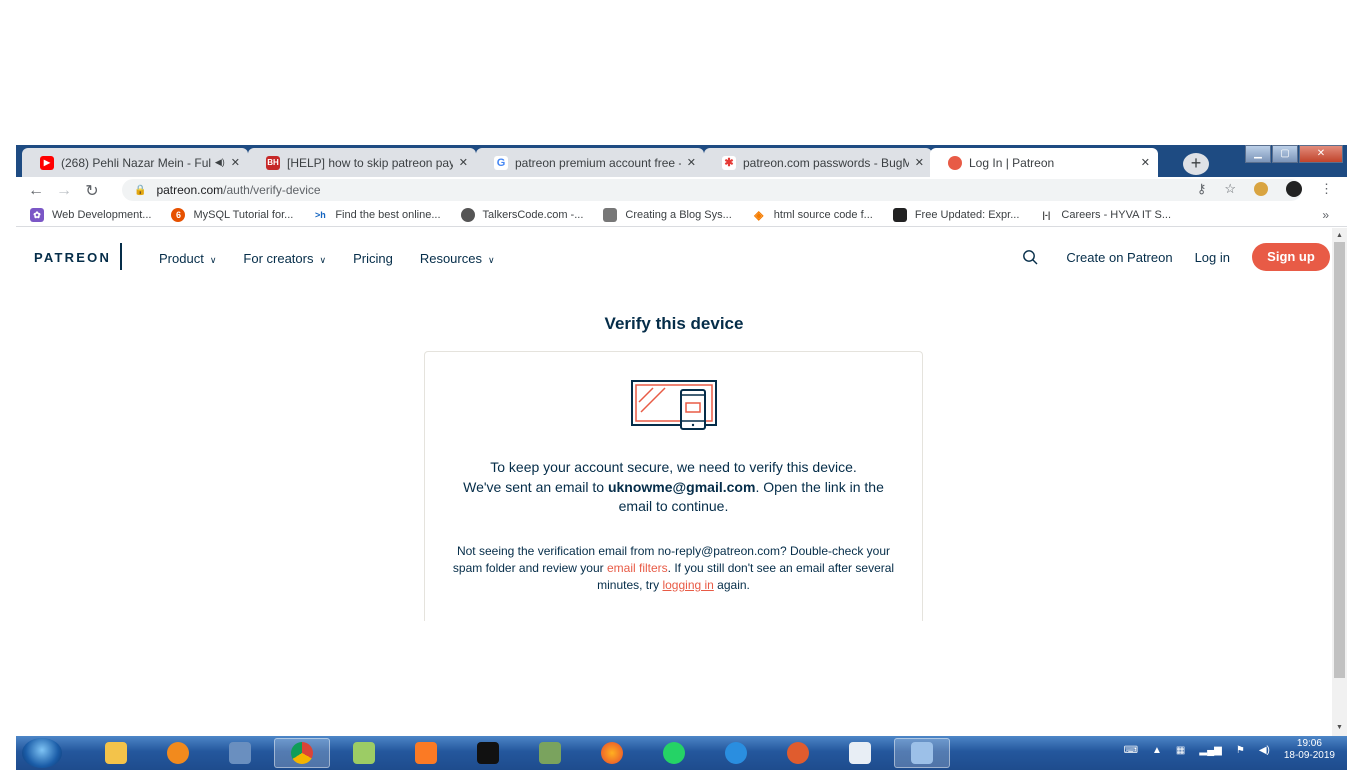  What do you see at coordinates (1196, 164) in the screenshot?
I see `new-tab-button: +` at bounding box center [1196, 164].